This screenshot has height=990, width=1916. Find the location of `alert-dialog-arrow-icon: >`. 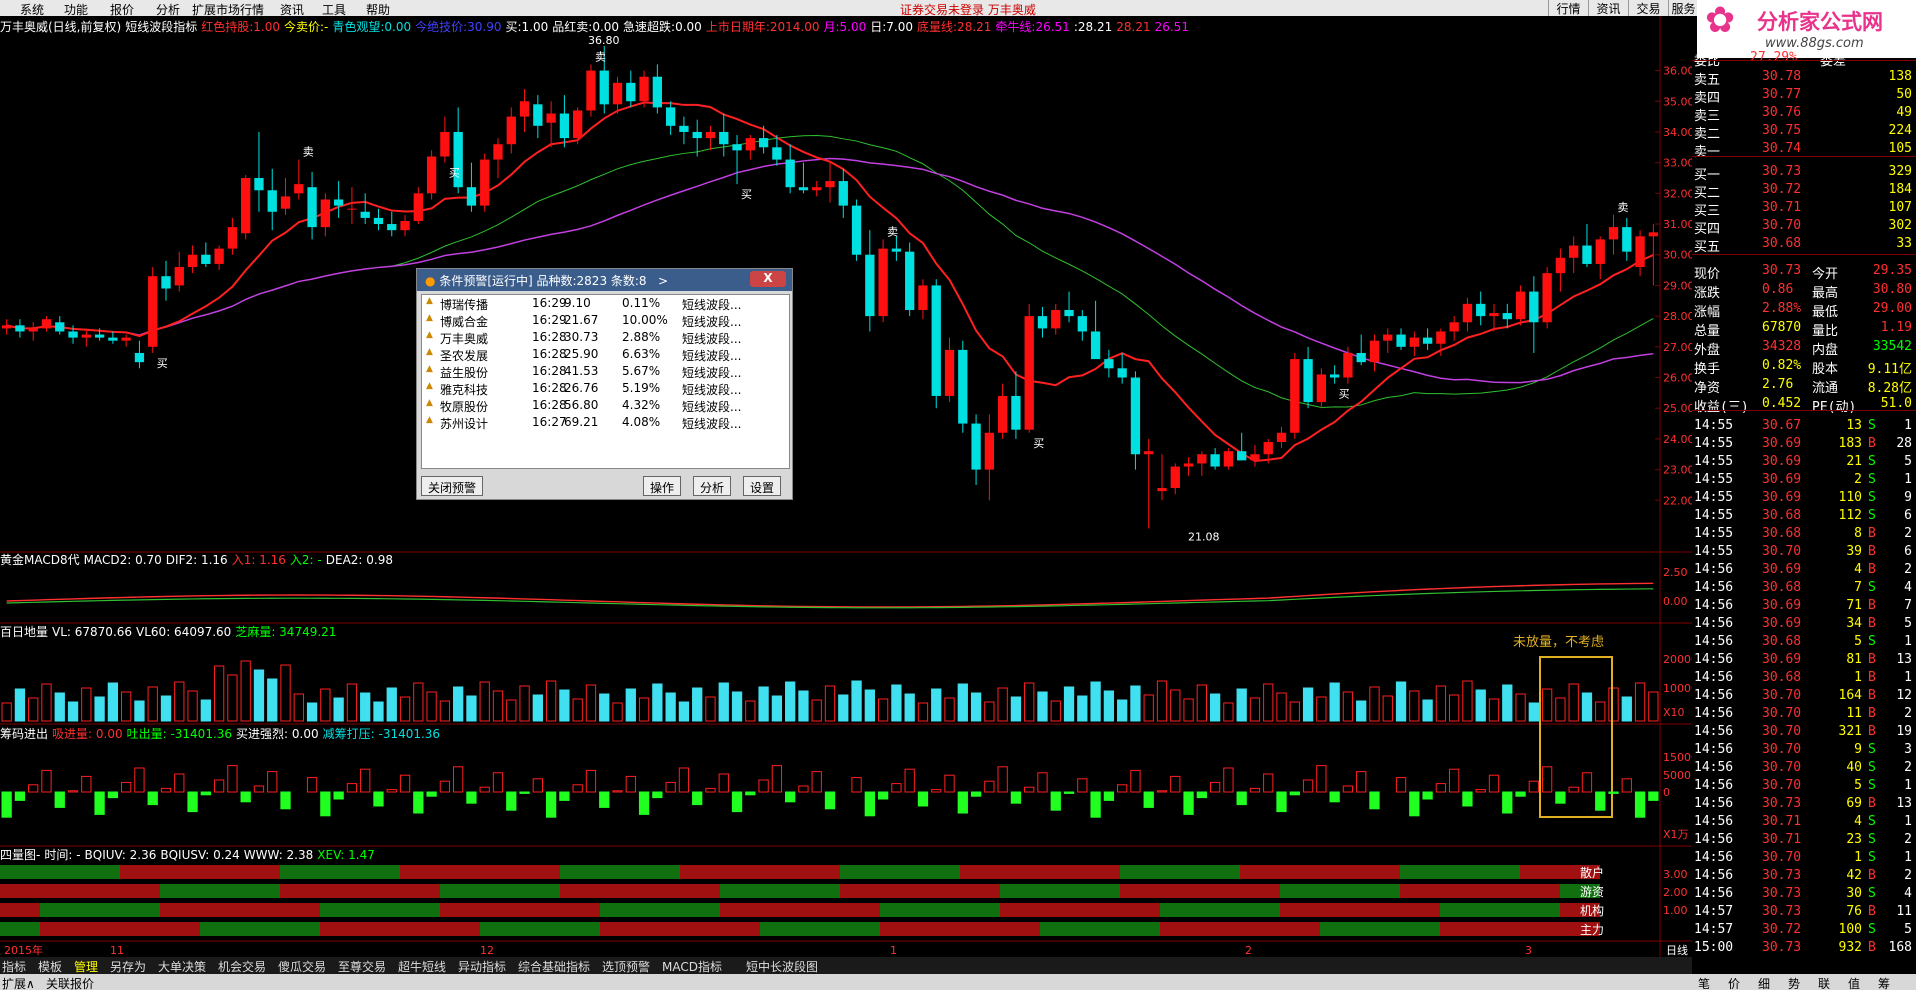

alert-dialog-arrow-icon: > is located at coordinates (659, 281).